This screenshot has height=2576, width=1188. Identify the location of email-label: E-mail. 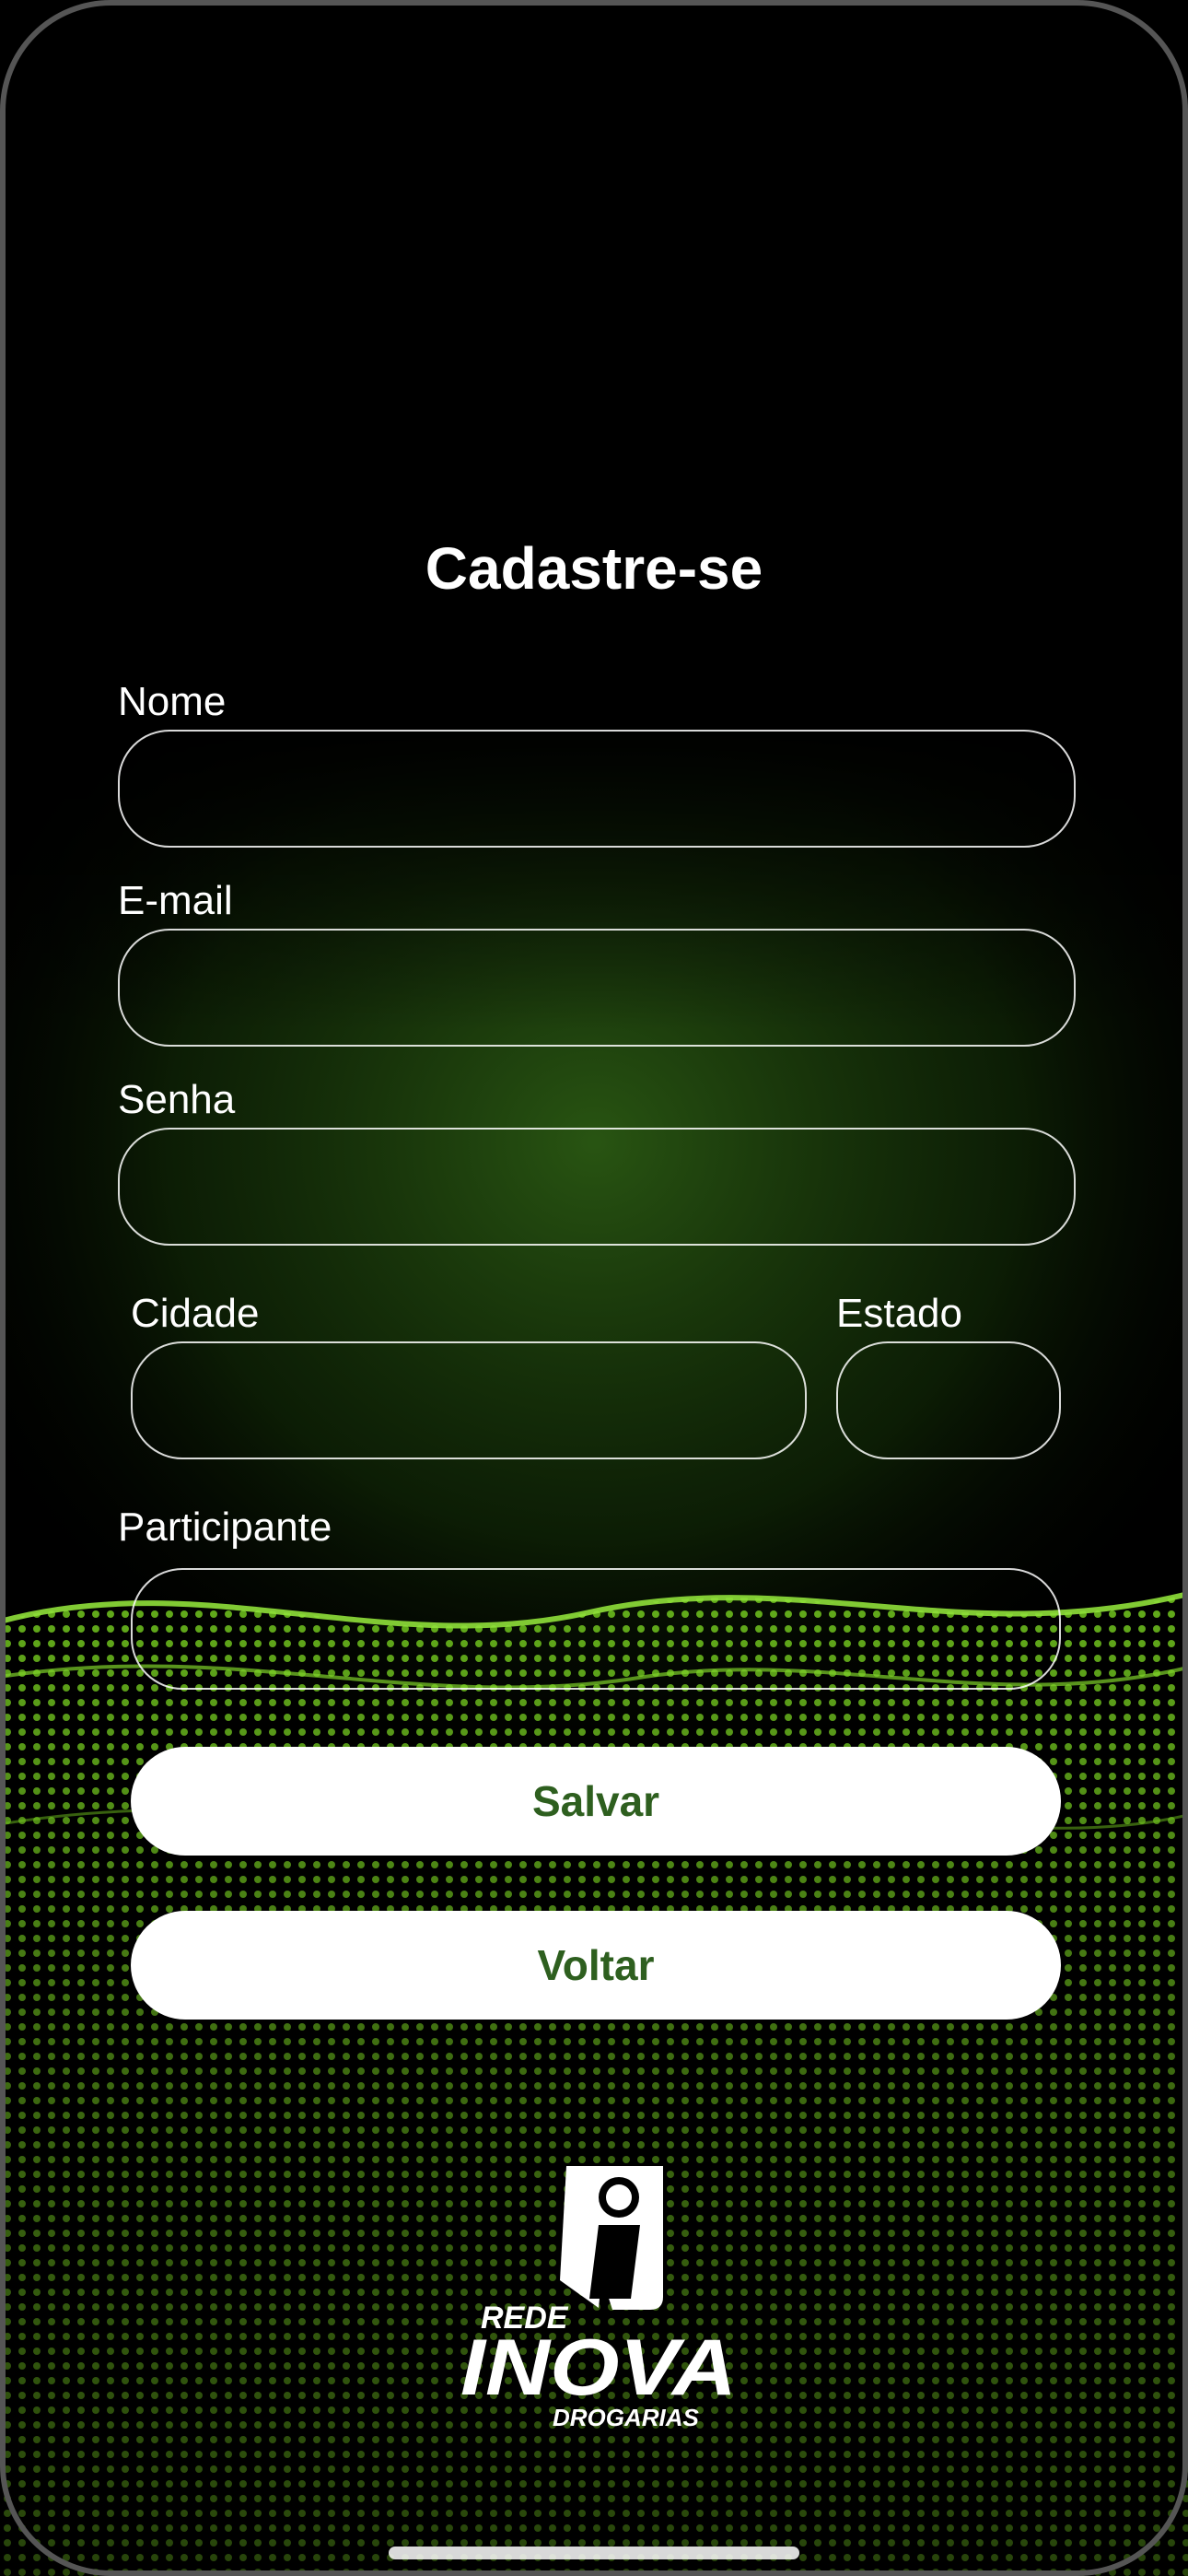
(175, 901).